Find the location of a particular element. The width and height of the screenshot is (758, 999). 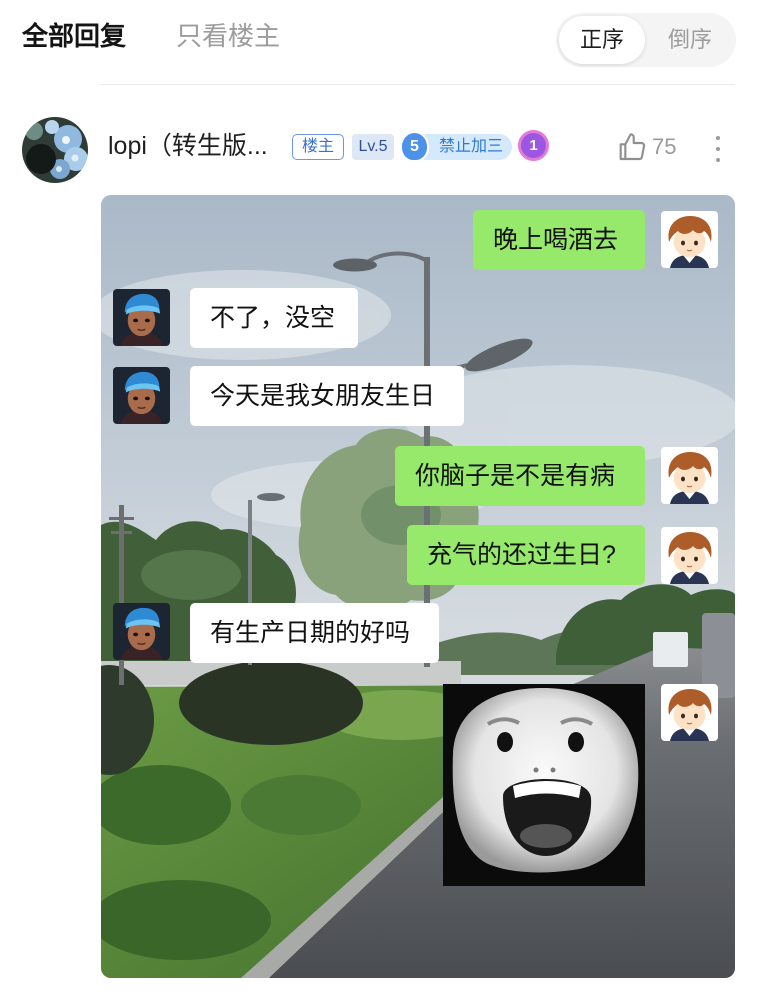

tab-all-replies: 全部回复 is located at coordinates (74, 36).